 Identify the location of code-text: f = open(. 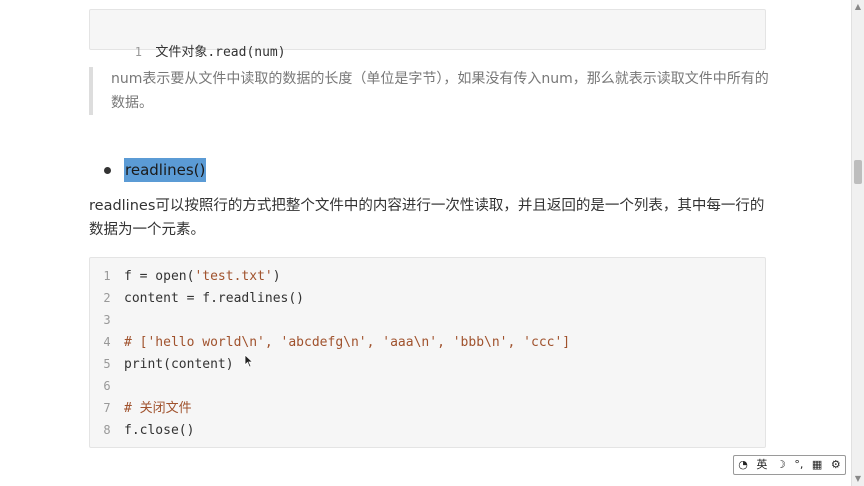
(159, 276).